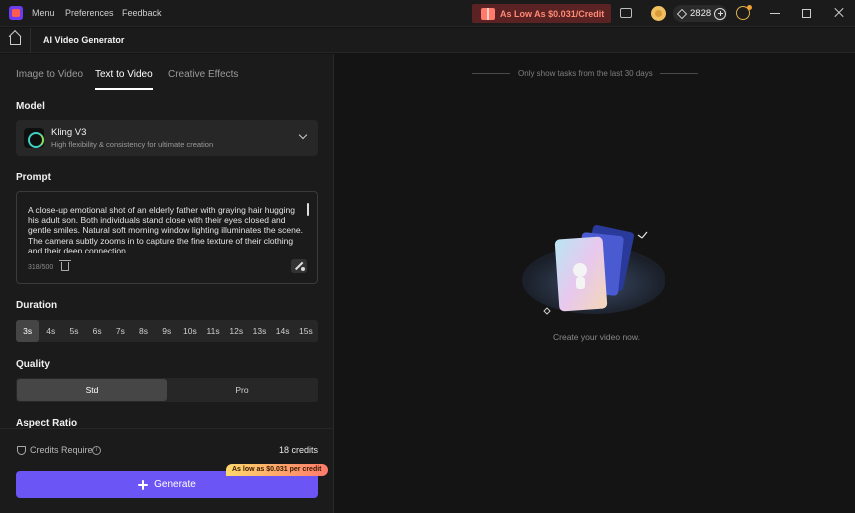  What do you see at coordinates (658, 13) in the screenshot?
I see `coin-icon` at bounding box center [658, 13].